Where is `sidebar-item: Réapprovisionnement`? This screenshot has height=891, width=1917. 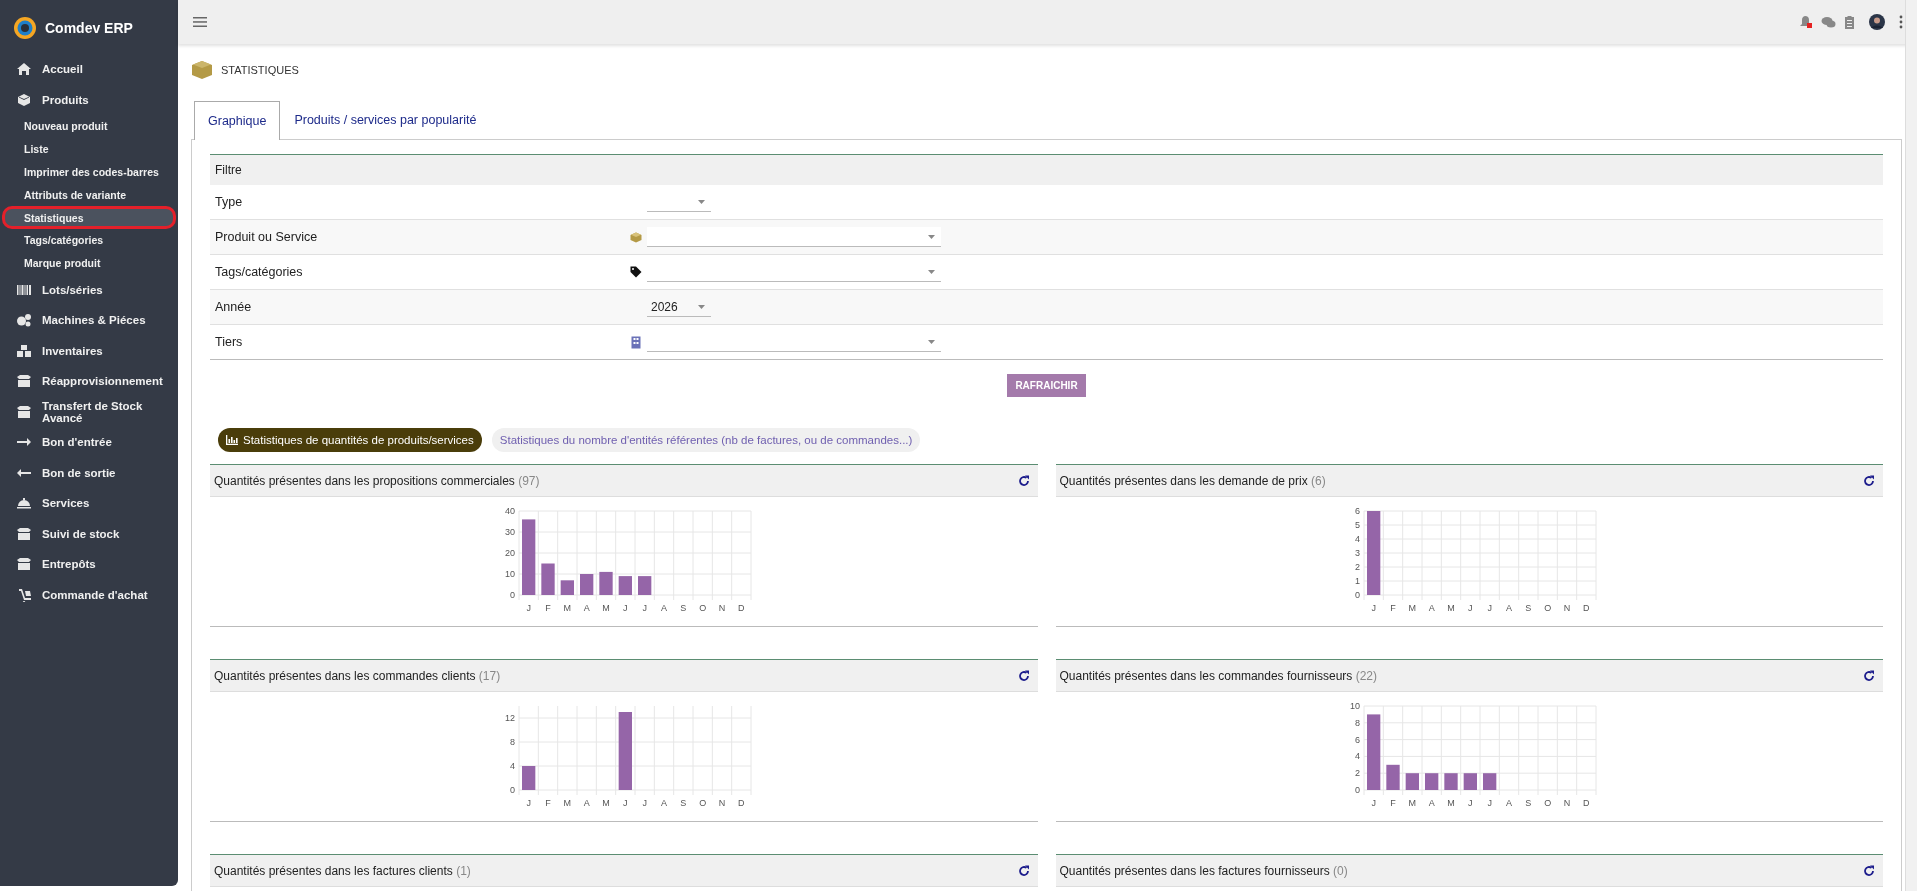
sidebar-item: Réapprovisionnement is located at coordinates (89, 381).